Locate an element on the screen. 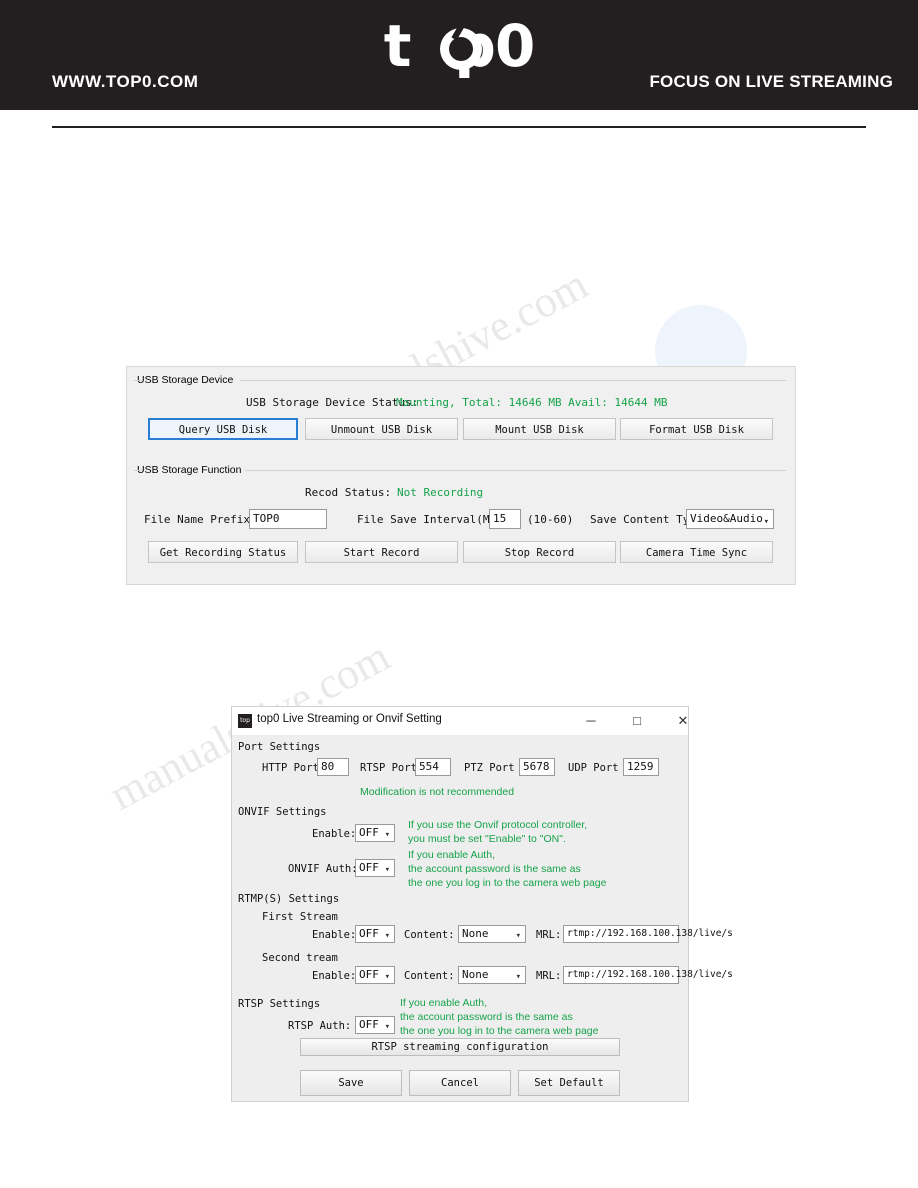 This screenshot has height=1188, width=918. second-url-input: rtmp://192.168.100.138/live/s is located at coordinates (648, 975).